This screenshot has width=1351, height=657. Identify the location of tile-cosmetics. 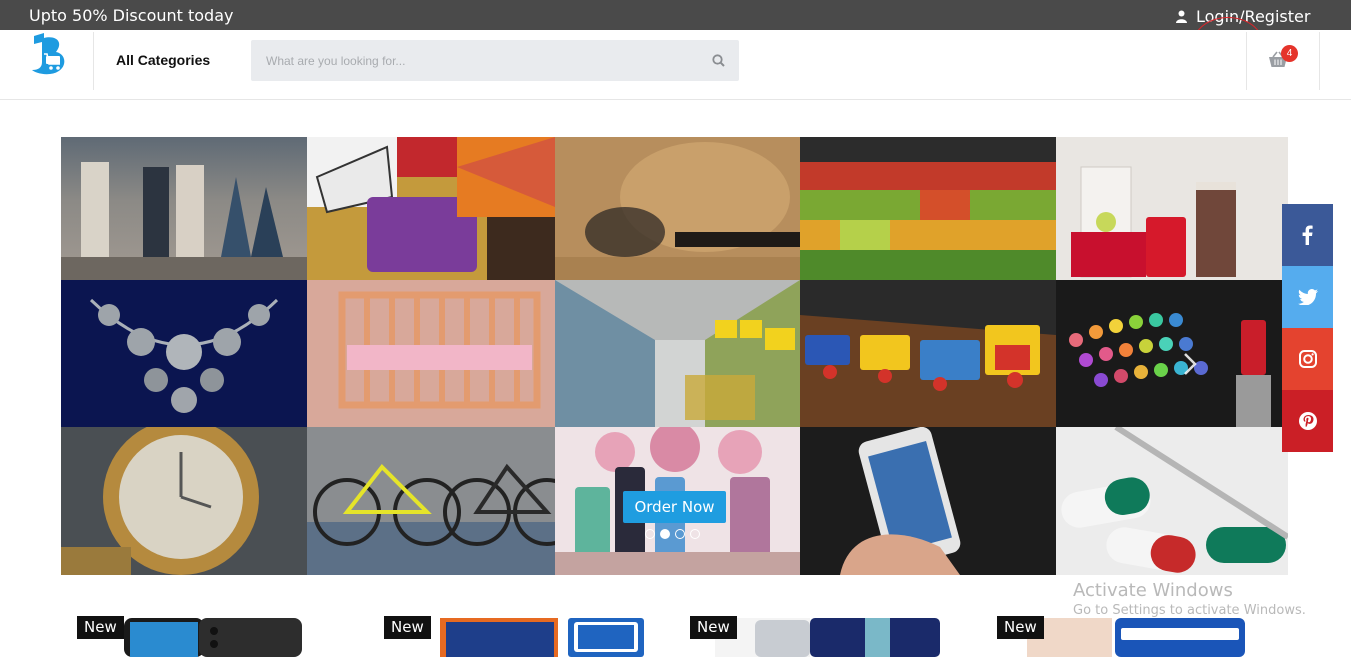
(1172, 353).